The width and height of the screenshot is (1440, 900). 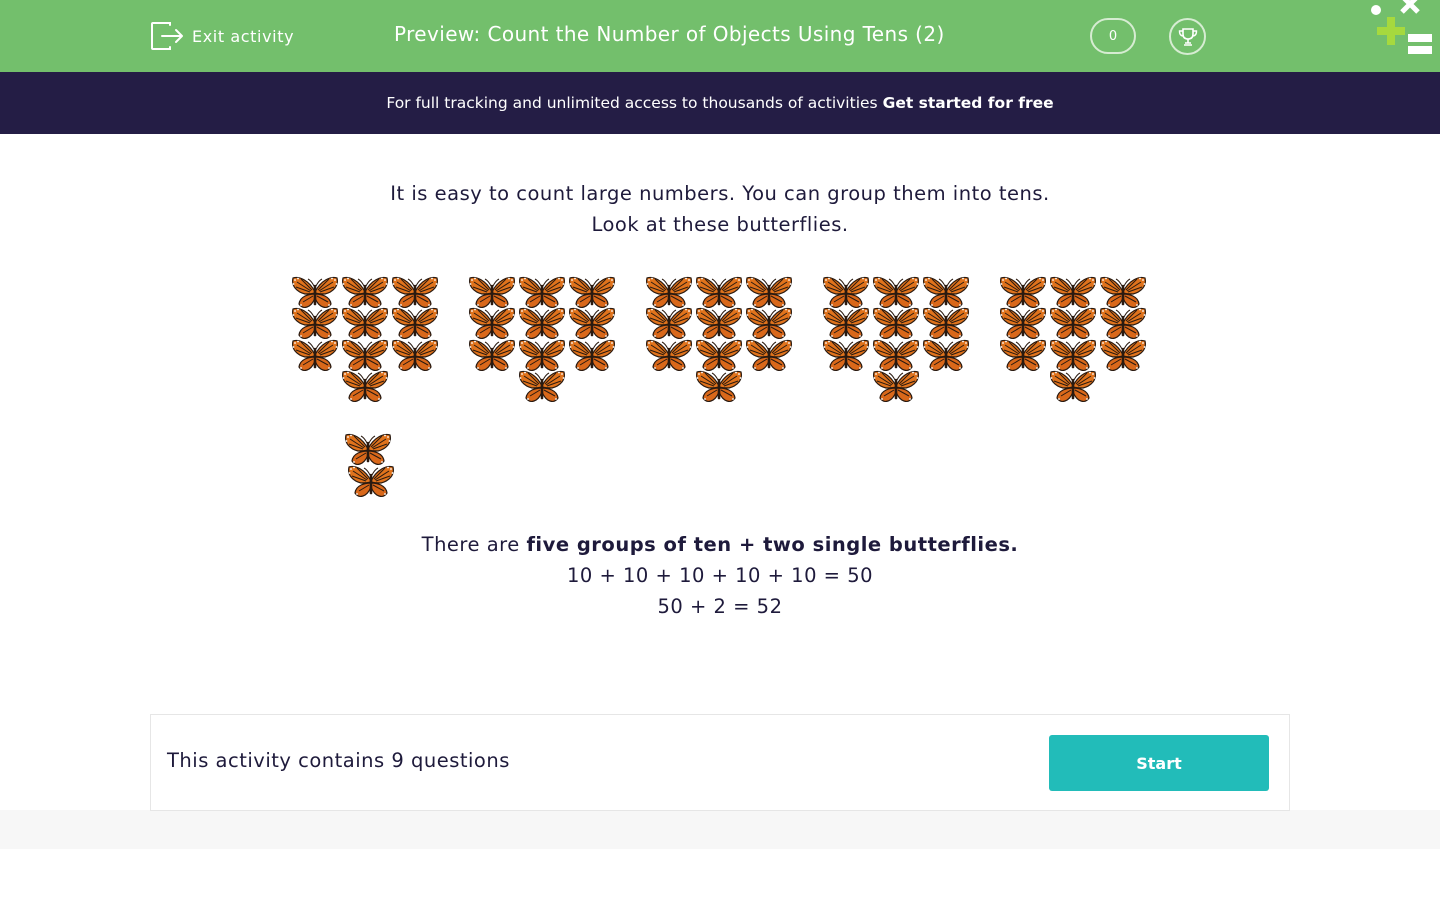 I want to click on math-symbols-logo, so click(x=1401, y=27).